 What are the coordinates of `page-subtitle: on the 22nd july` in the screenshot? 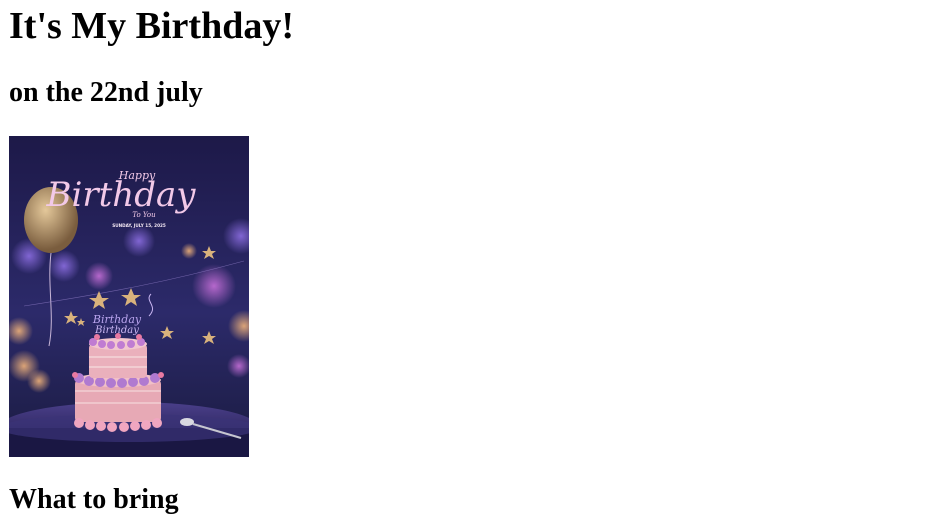 It's located at (106, 92).